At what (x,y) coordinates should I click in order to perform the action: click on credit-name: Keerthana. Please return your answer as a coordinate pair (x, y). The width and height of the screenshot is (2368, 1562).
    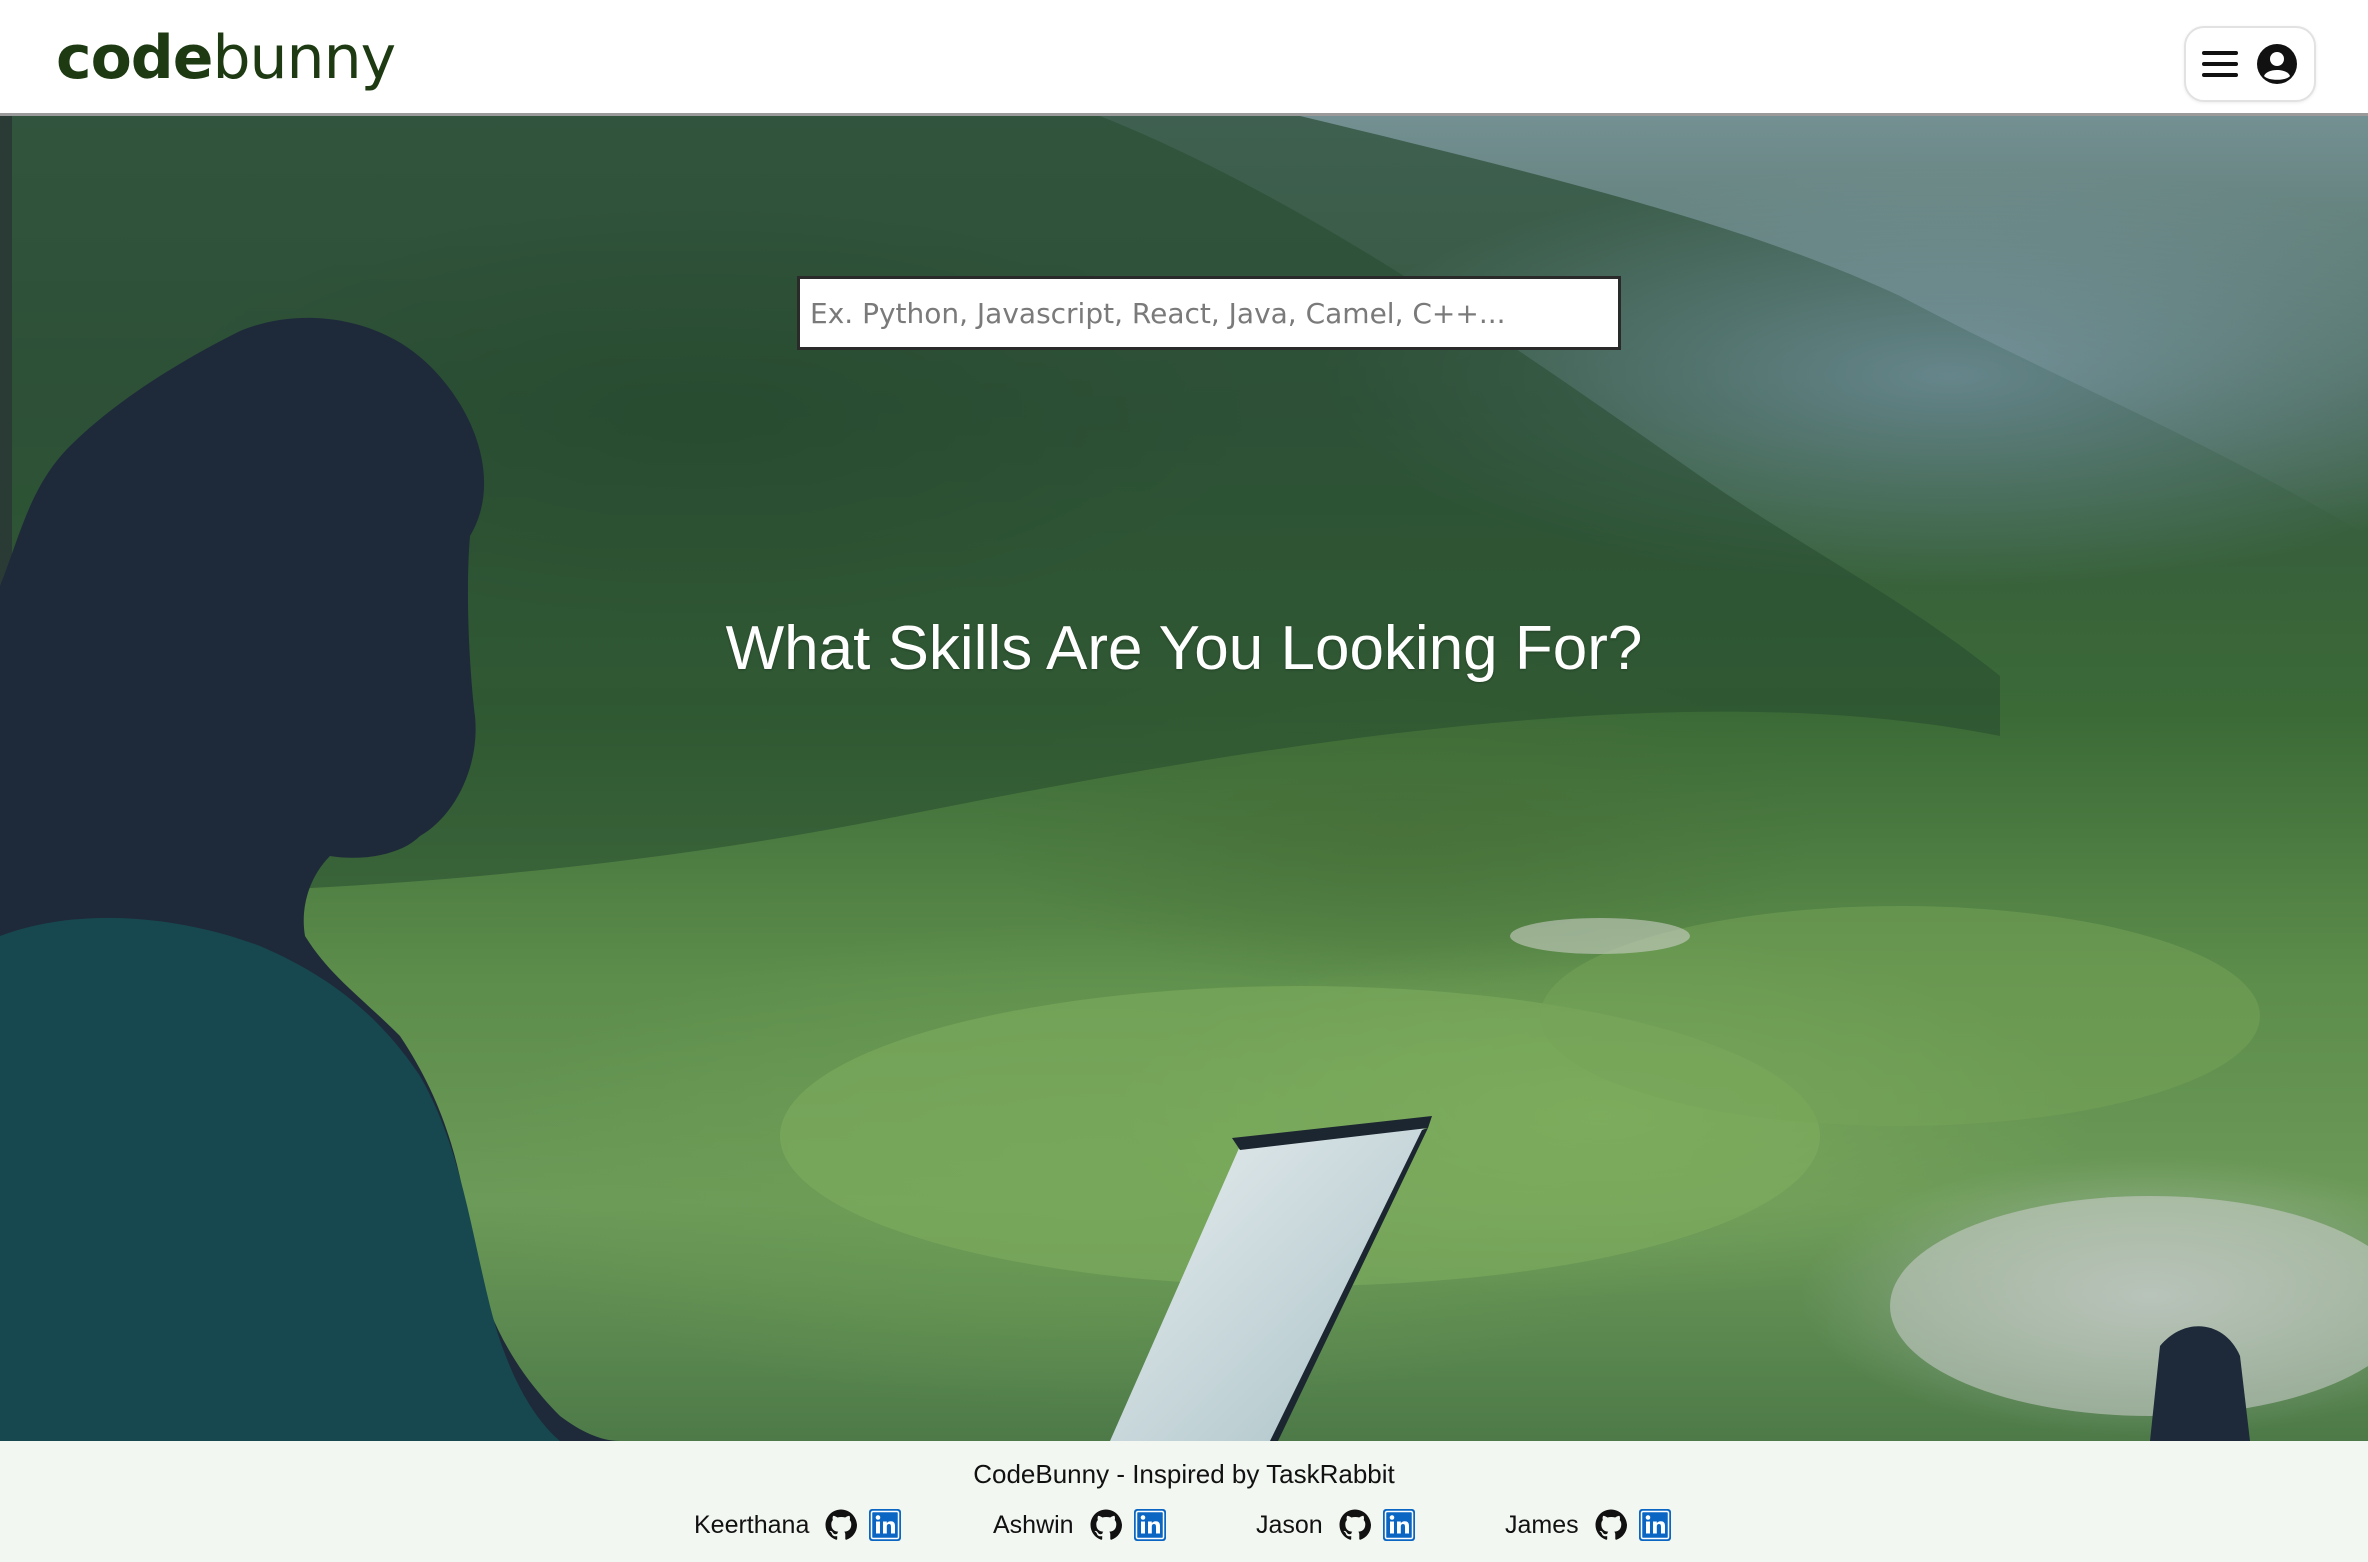
    Looking at the image, I should click on (752, 1524).